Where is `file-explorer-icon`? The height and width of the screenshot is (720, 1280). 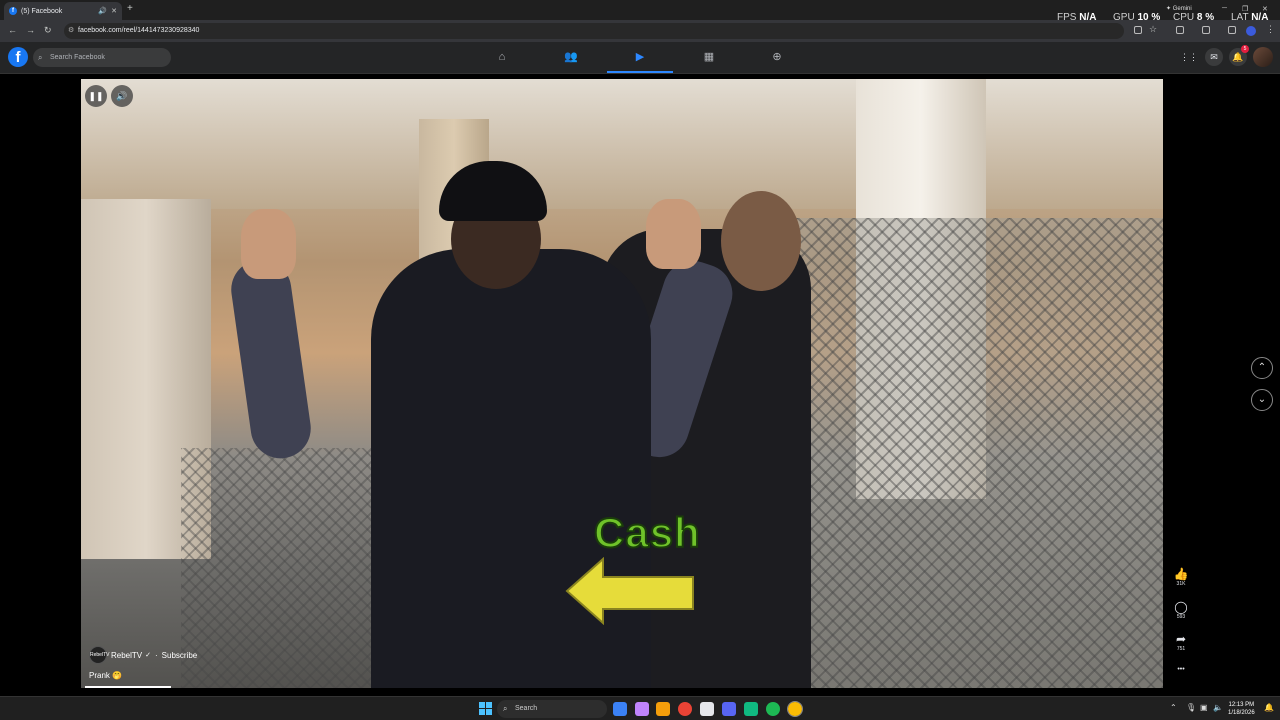 file-explorer-icon is located at coordinates (663, 709).